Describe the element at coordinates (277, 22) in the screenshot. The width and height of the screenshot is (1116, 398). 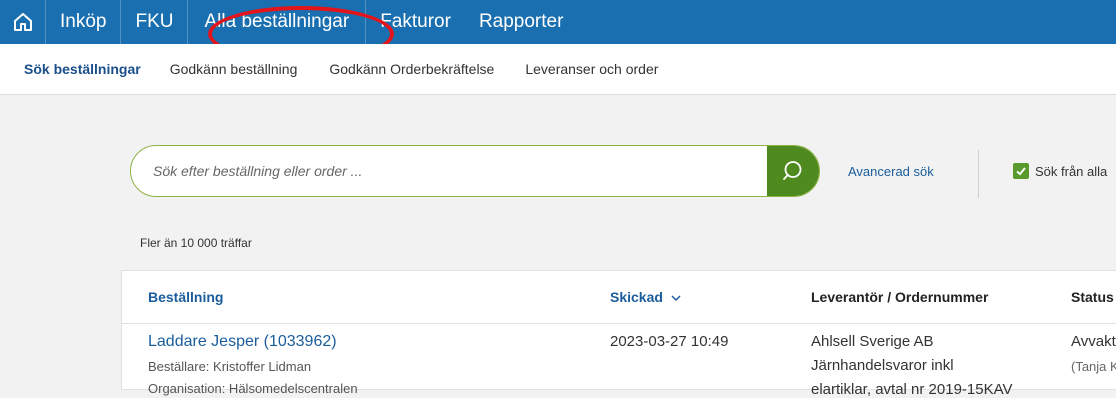
I see `nav-alla-bestallningar: Alla beställningar` at that location.